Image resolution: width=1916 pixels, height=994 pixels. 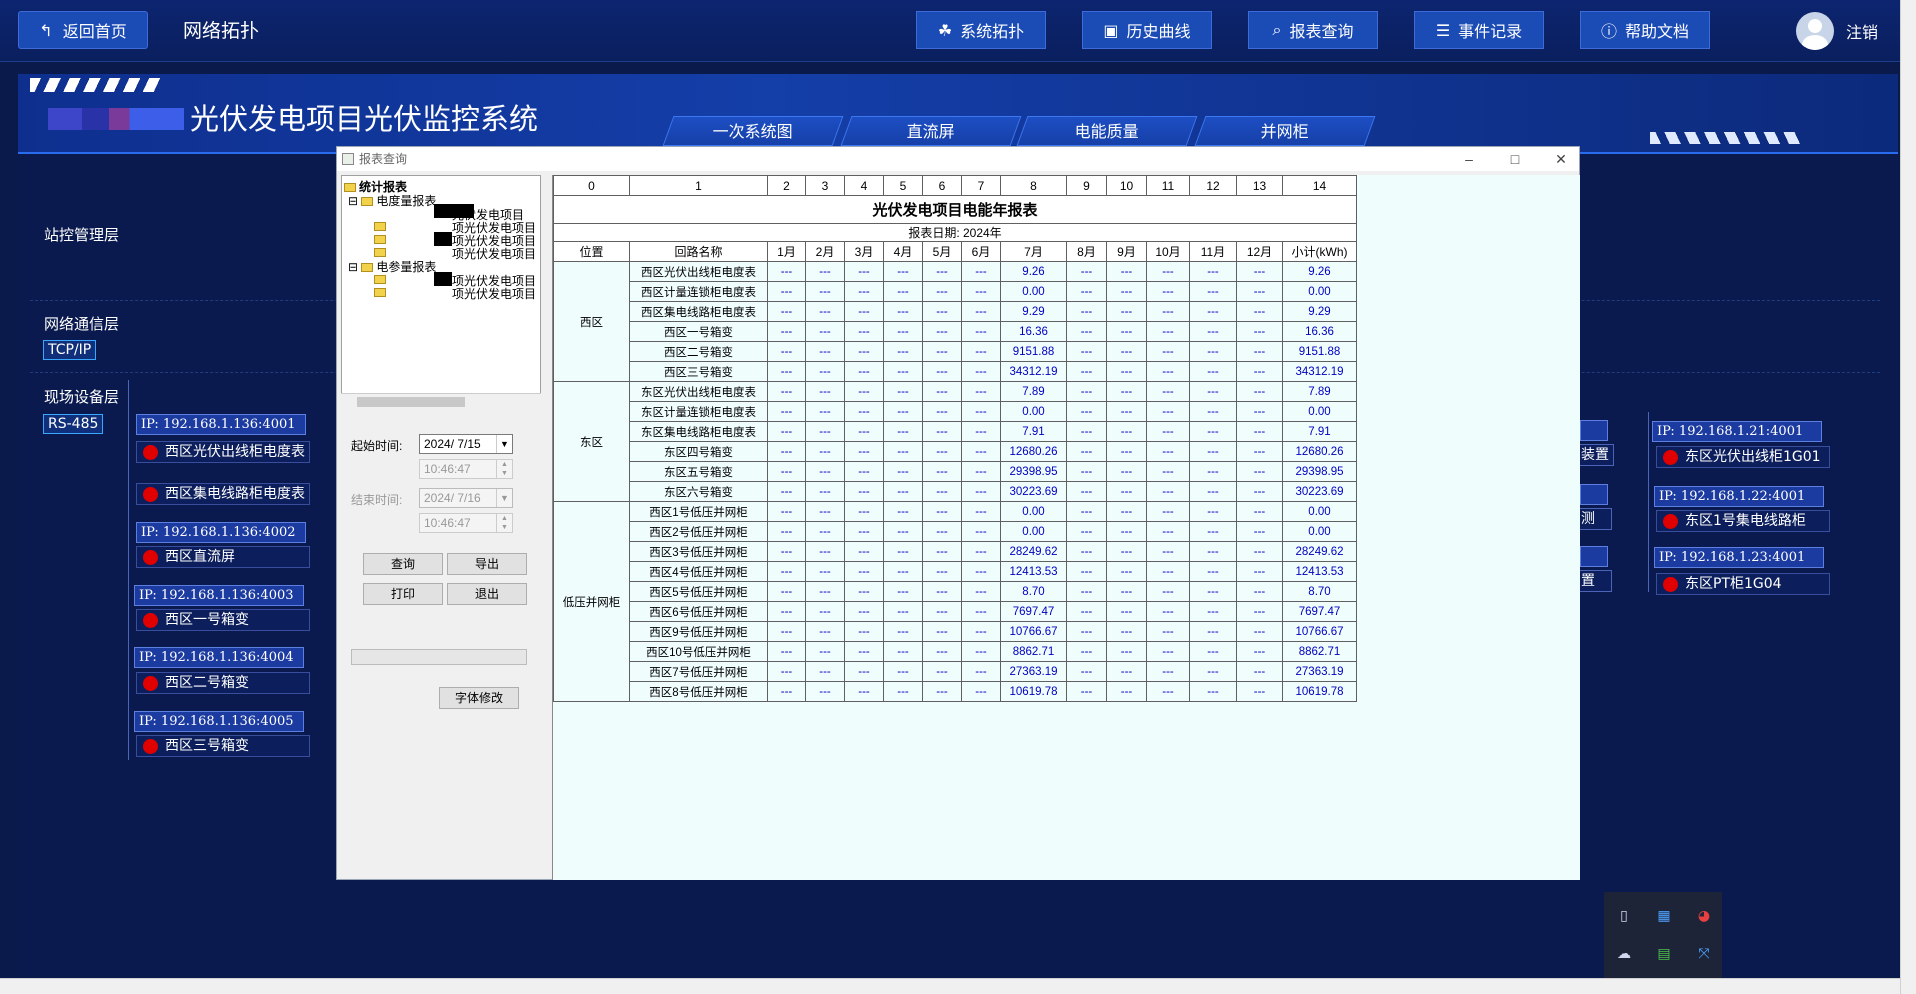 What do you see at coordinates (487, 564) in the screenshot?
I see `export-button: 导出` at bounding box center [487, 564].